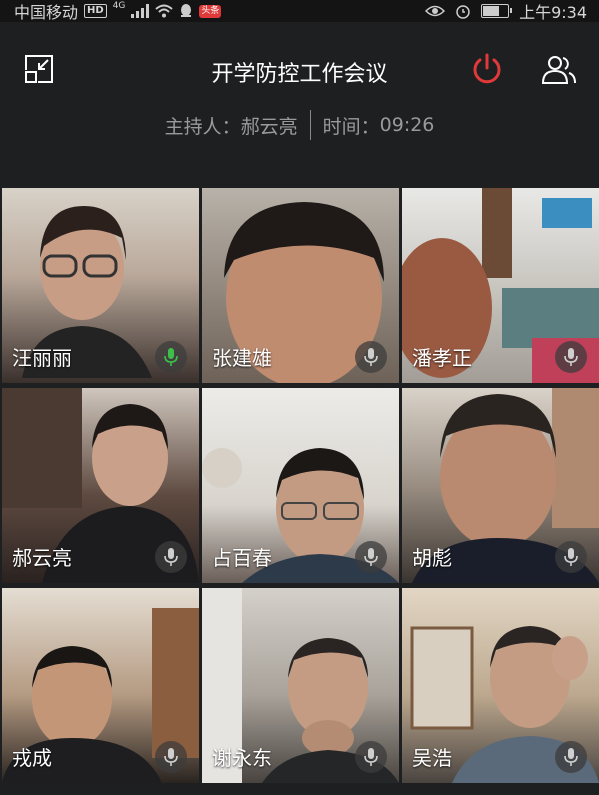 This screenshot has width=599, height=795. Describe the element at coordinates (300, 685) in the screenshot. I see `participant-tile: 谢永东` at that location.